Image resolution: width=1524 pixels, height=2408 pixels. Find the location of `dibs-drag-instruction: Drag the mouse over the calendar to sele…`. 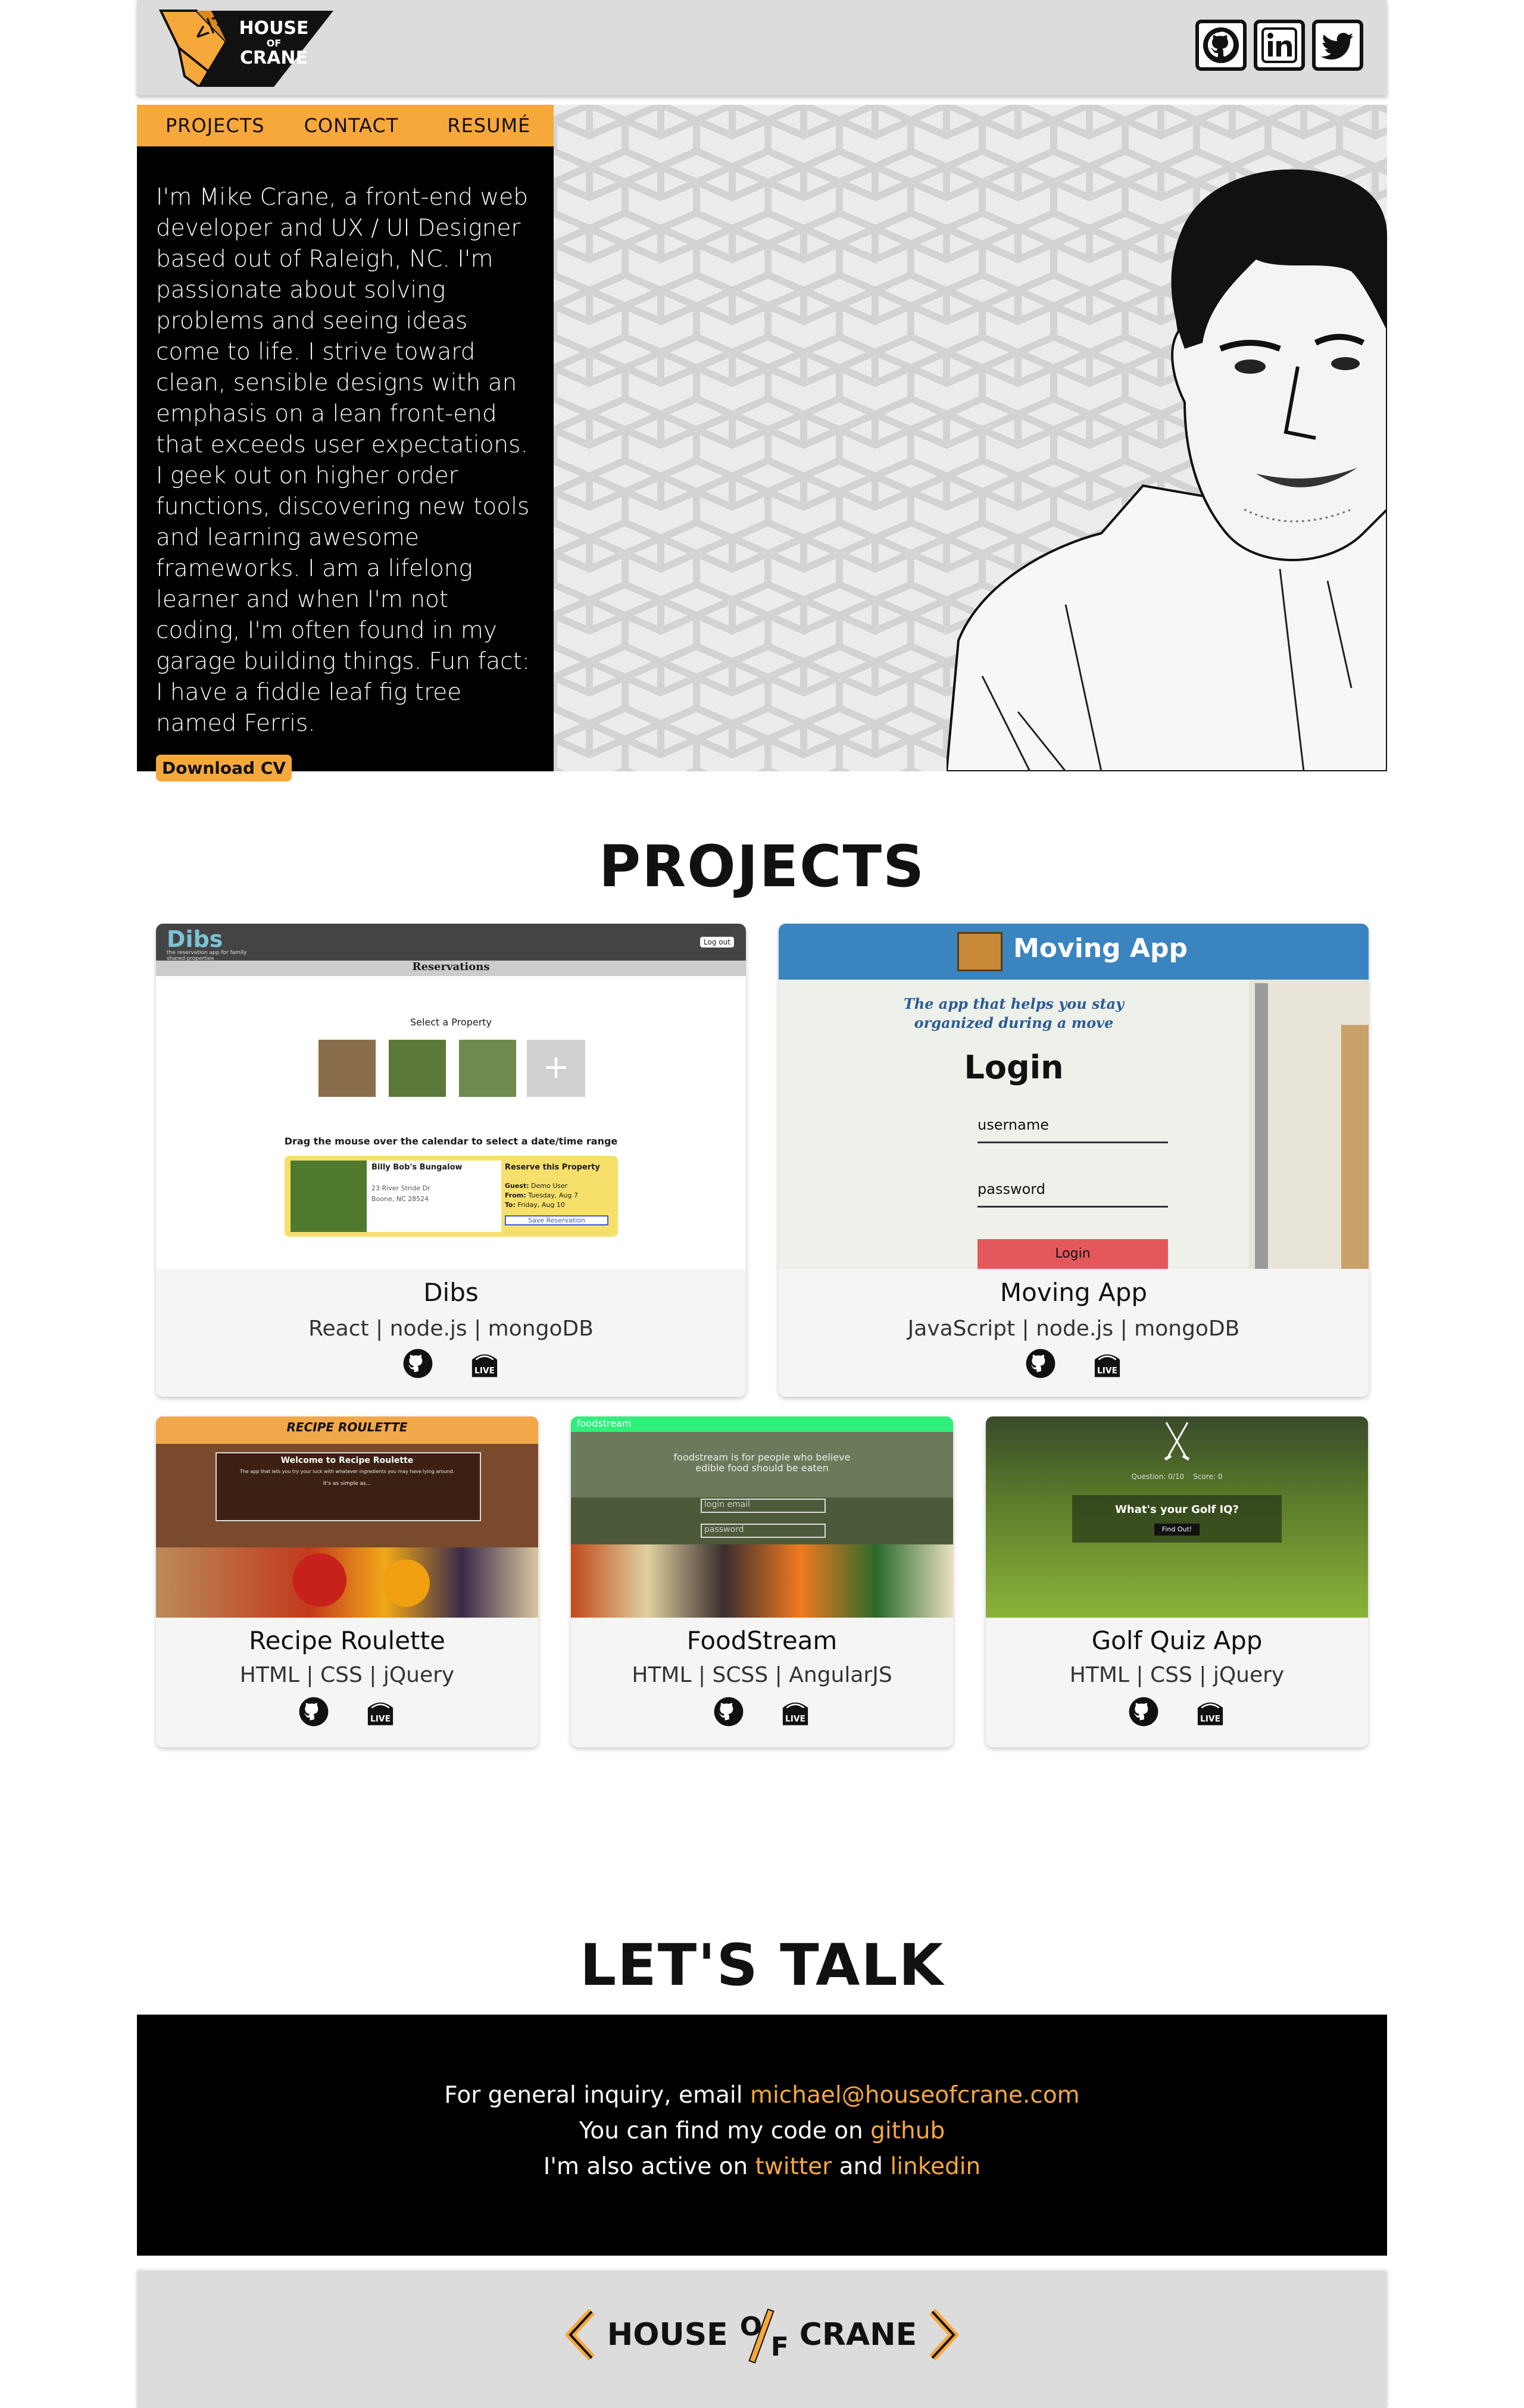

dibs-drag-instruction: Drag the mouse over the calendar to sele… is located at coordinates (451, 1141).